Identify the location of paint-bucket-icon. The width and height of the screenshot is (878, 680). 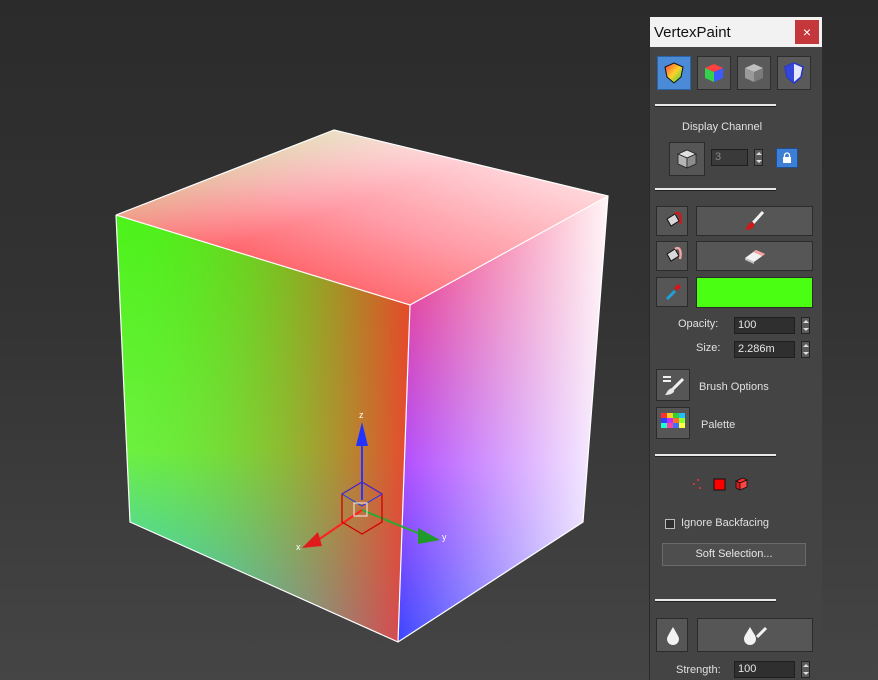
(674, 219).